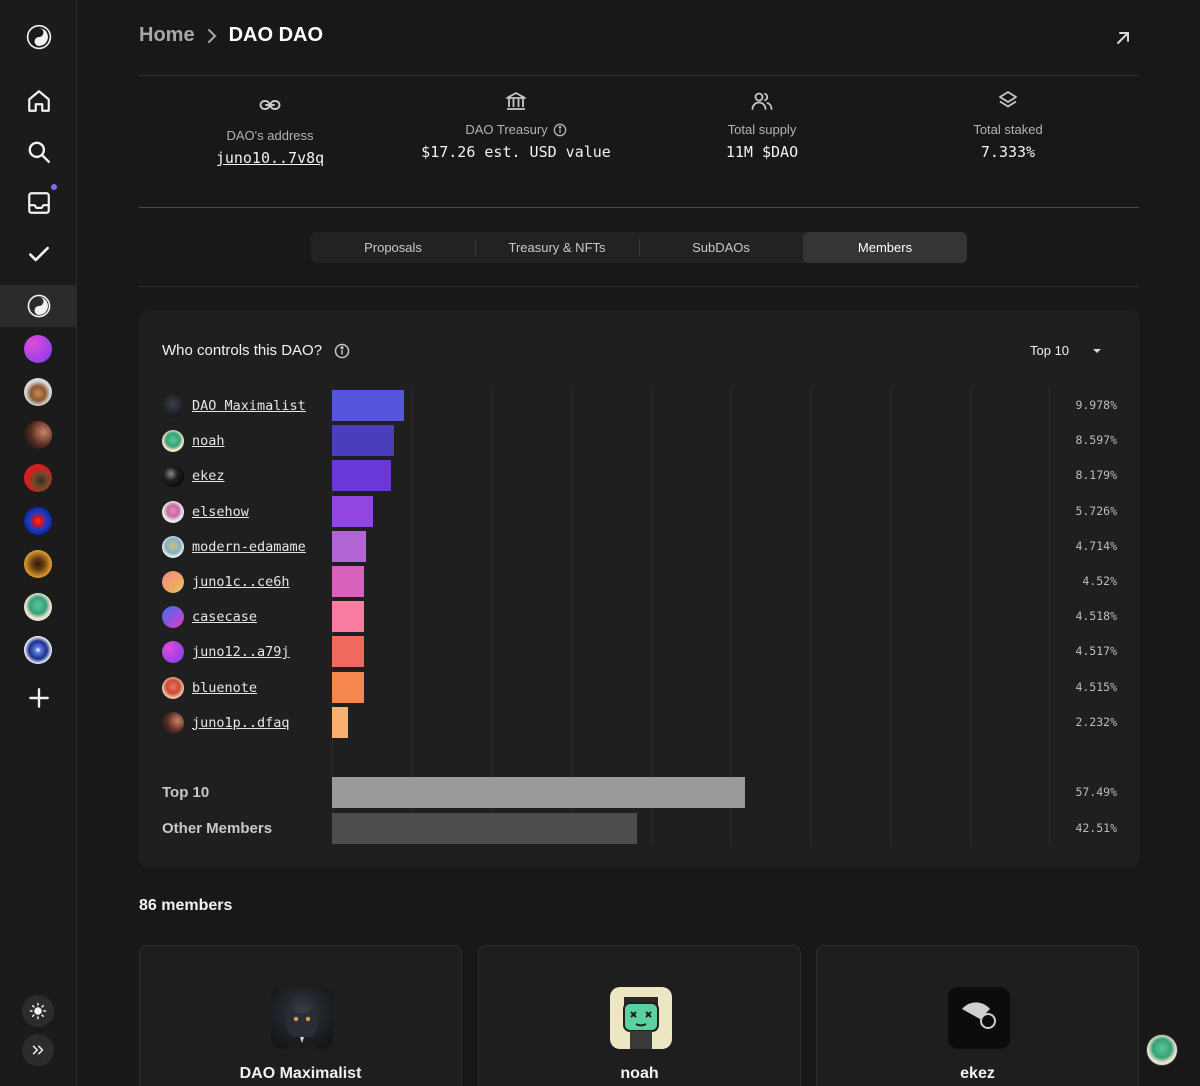 This screenshot has height=1086, width=1200. What do you see at coordinates (1008, 101) in the screenshot?
I see `layers-icon` at bounding box center [1008, 101].